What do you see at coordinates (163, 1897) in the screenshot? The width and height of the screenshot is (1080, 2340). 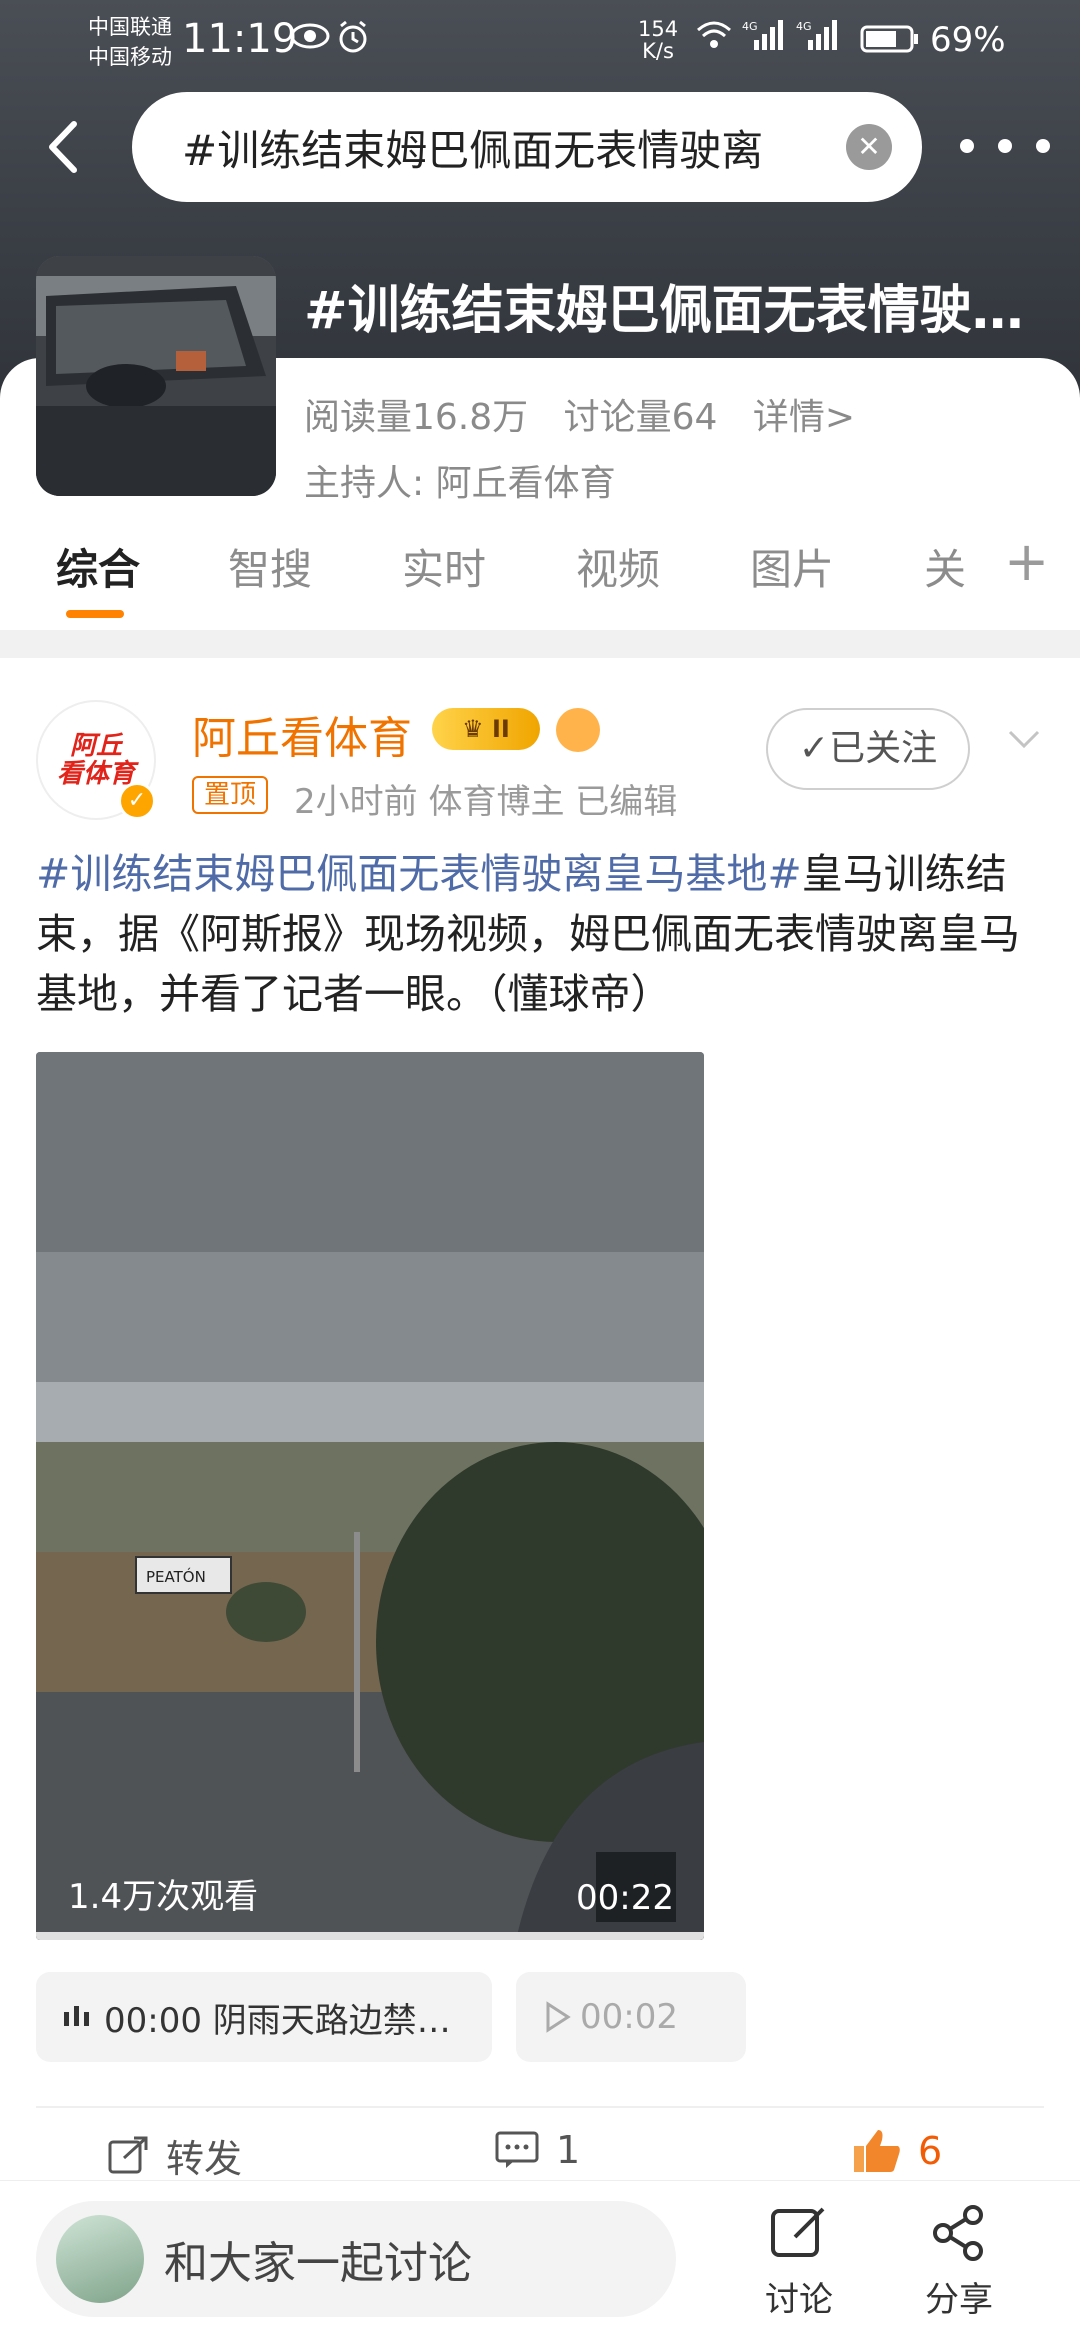 I see `video-view-count: 1.4万次观看` at bounding box center [163, 1897].